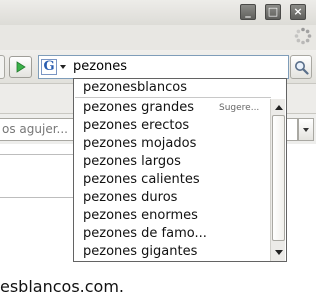  I want to click on scroll-down-arrow-icon, so click(279, 252).